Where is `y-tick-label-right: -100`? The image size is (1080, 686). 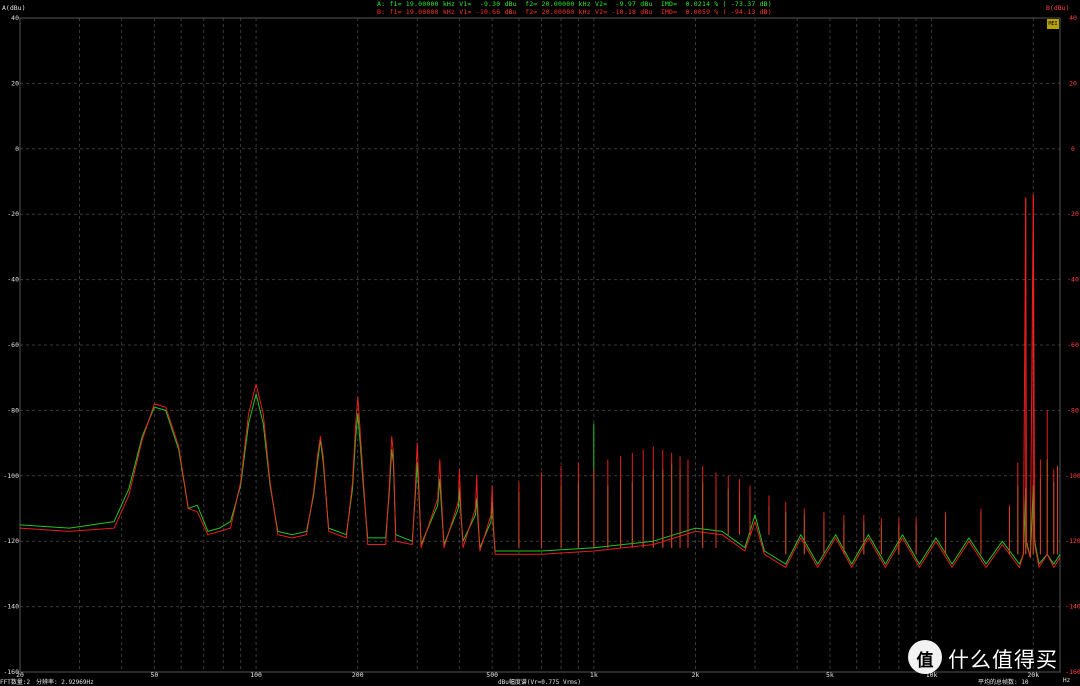
y-tick-label-right: -100 is located at coordinates (1072, 476).